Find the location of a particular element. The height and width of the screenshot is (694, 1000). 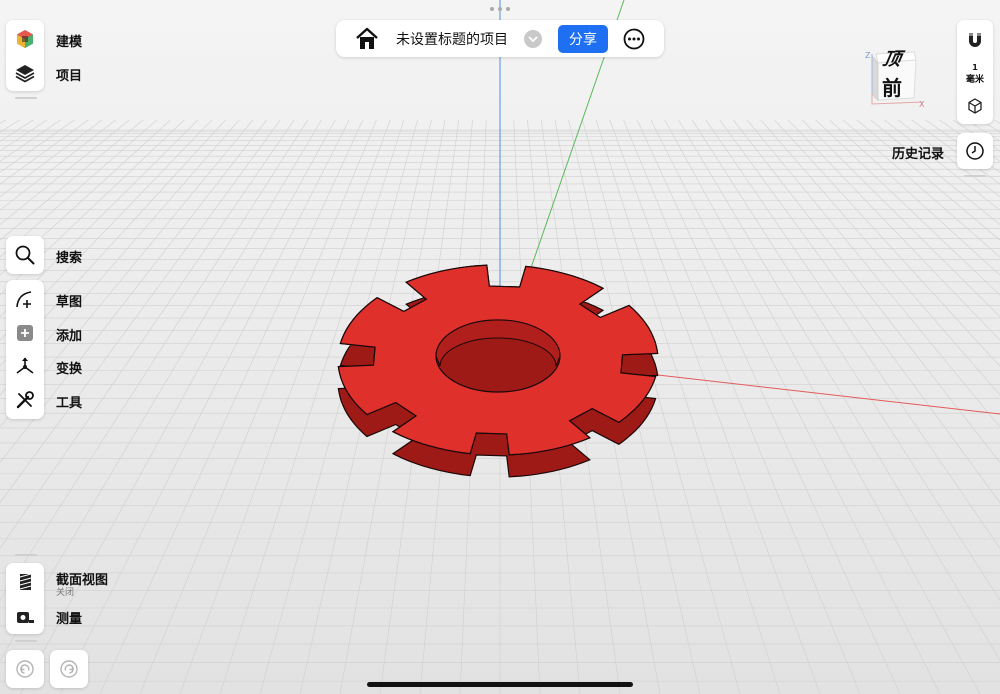

project-title: 未设置标题的项目 is located at coordinates (452, 39).